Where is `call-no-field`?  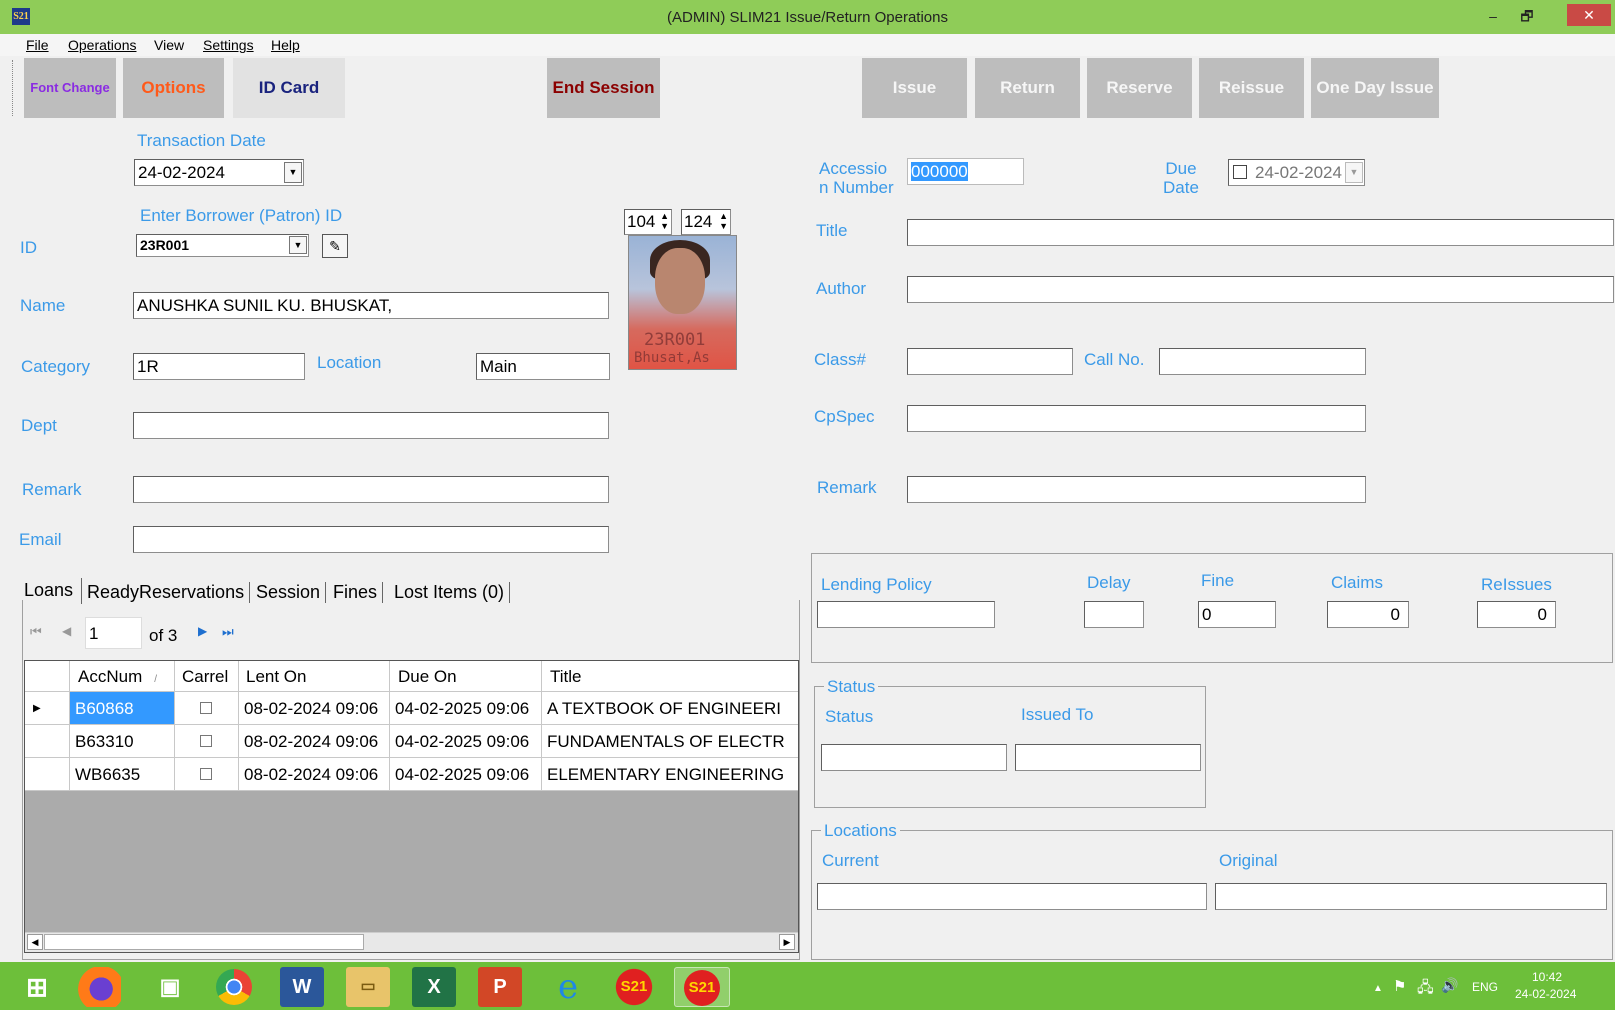
call-no-field is located at coordinates (1262, 361).